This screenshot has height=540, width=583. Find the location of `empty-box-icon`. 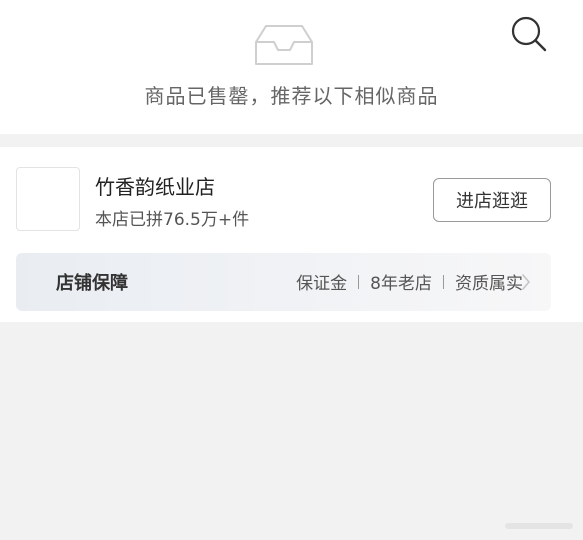

empty-box-icon is located at coordinates (284, 45).